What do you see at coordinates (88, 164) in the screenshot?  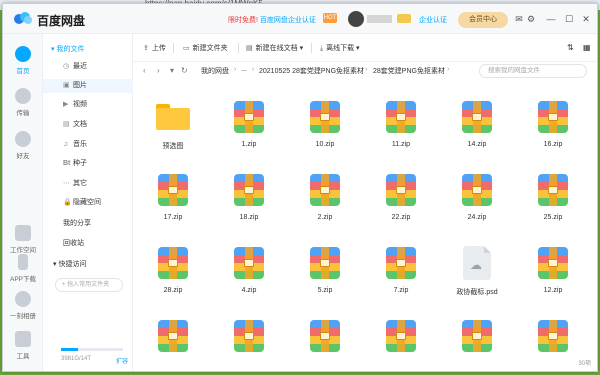 I see `sidebar-item-bt: Bt 种子` at bounding box center [88, 164].